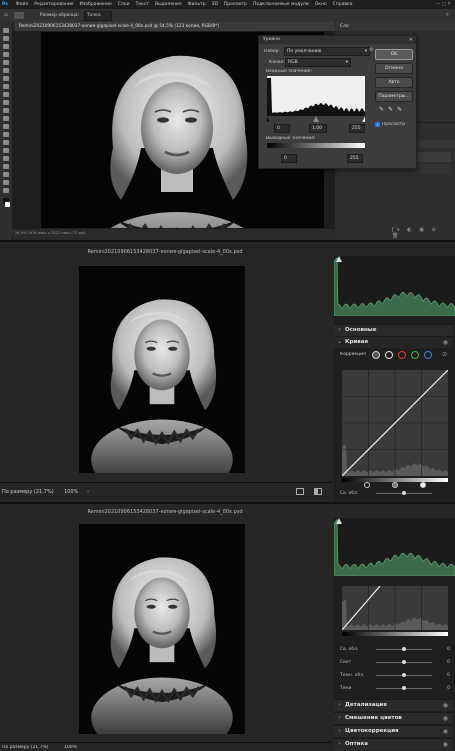 This screenshot has height=751, width=455. Describe the element at coordinates (393, 731) in the screenshot. I see `section-color-grading: › Цветокоррекция ◉` at that location.